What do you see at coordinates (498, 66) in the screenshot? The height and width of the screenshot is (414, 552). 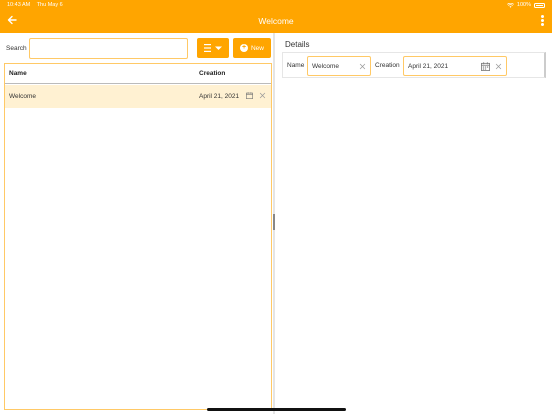 I see `clear-creation-icon` at bounding box center [498, 66].